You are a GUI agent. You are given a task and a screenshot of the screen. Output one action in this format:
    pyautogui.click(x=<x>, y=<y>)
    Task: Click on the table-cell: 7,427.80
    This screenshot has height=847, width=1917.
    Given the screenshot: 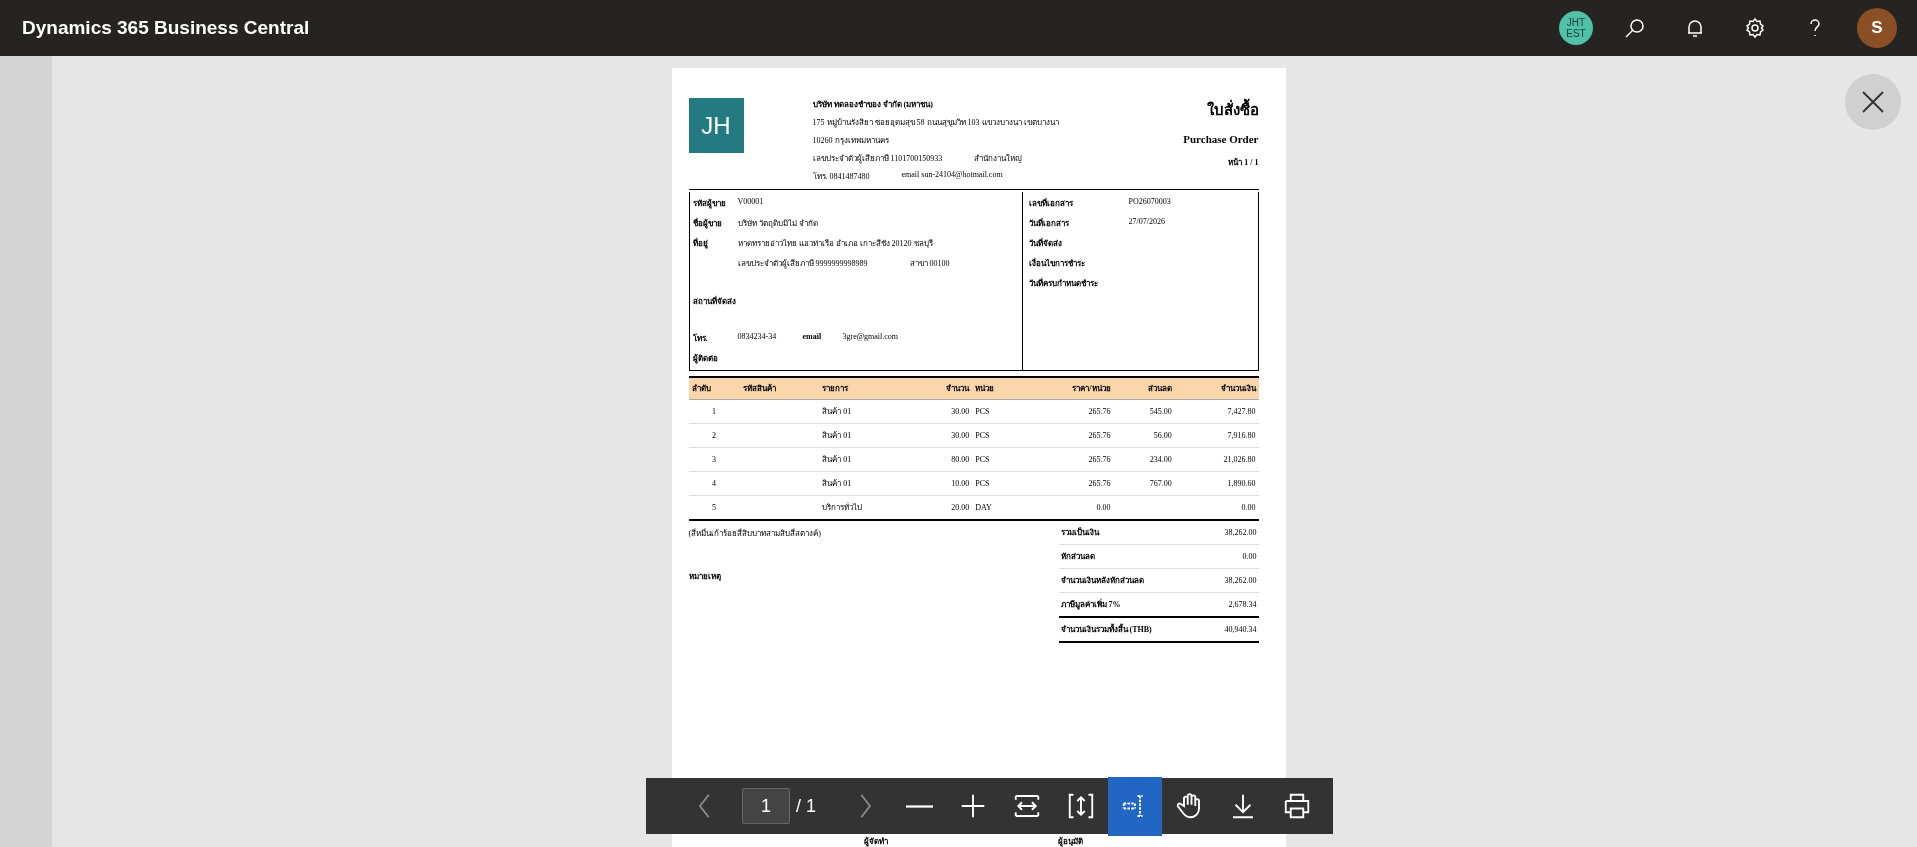 What is the action you would take?
    pyautogui.click(x=1216, y=411)
    